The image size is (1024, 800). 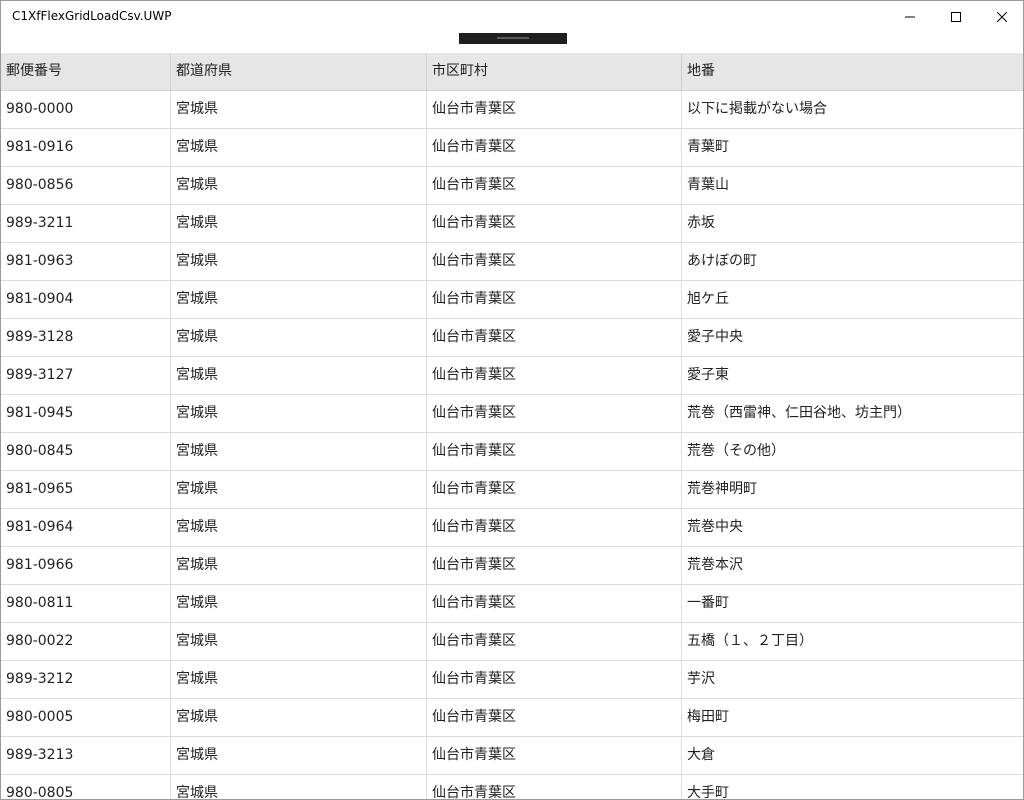 I want to click on address-cell: 青葉町, so click(x=852, y=147).